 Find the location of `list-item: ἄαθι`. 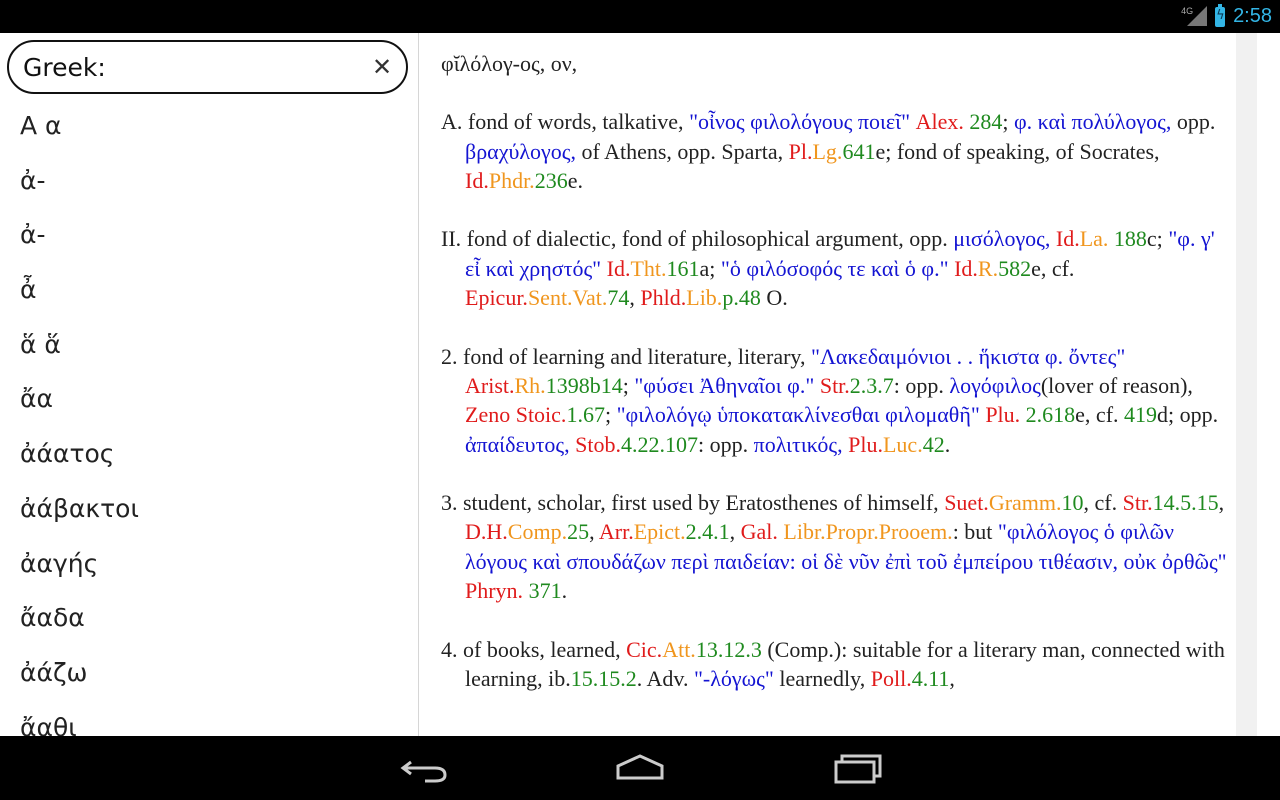

list-item: ἄαθι is located at coordinates (209, 718).